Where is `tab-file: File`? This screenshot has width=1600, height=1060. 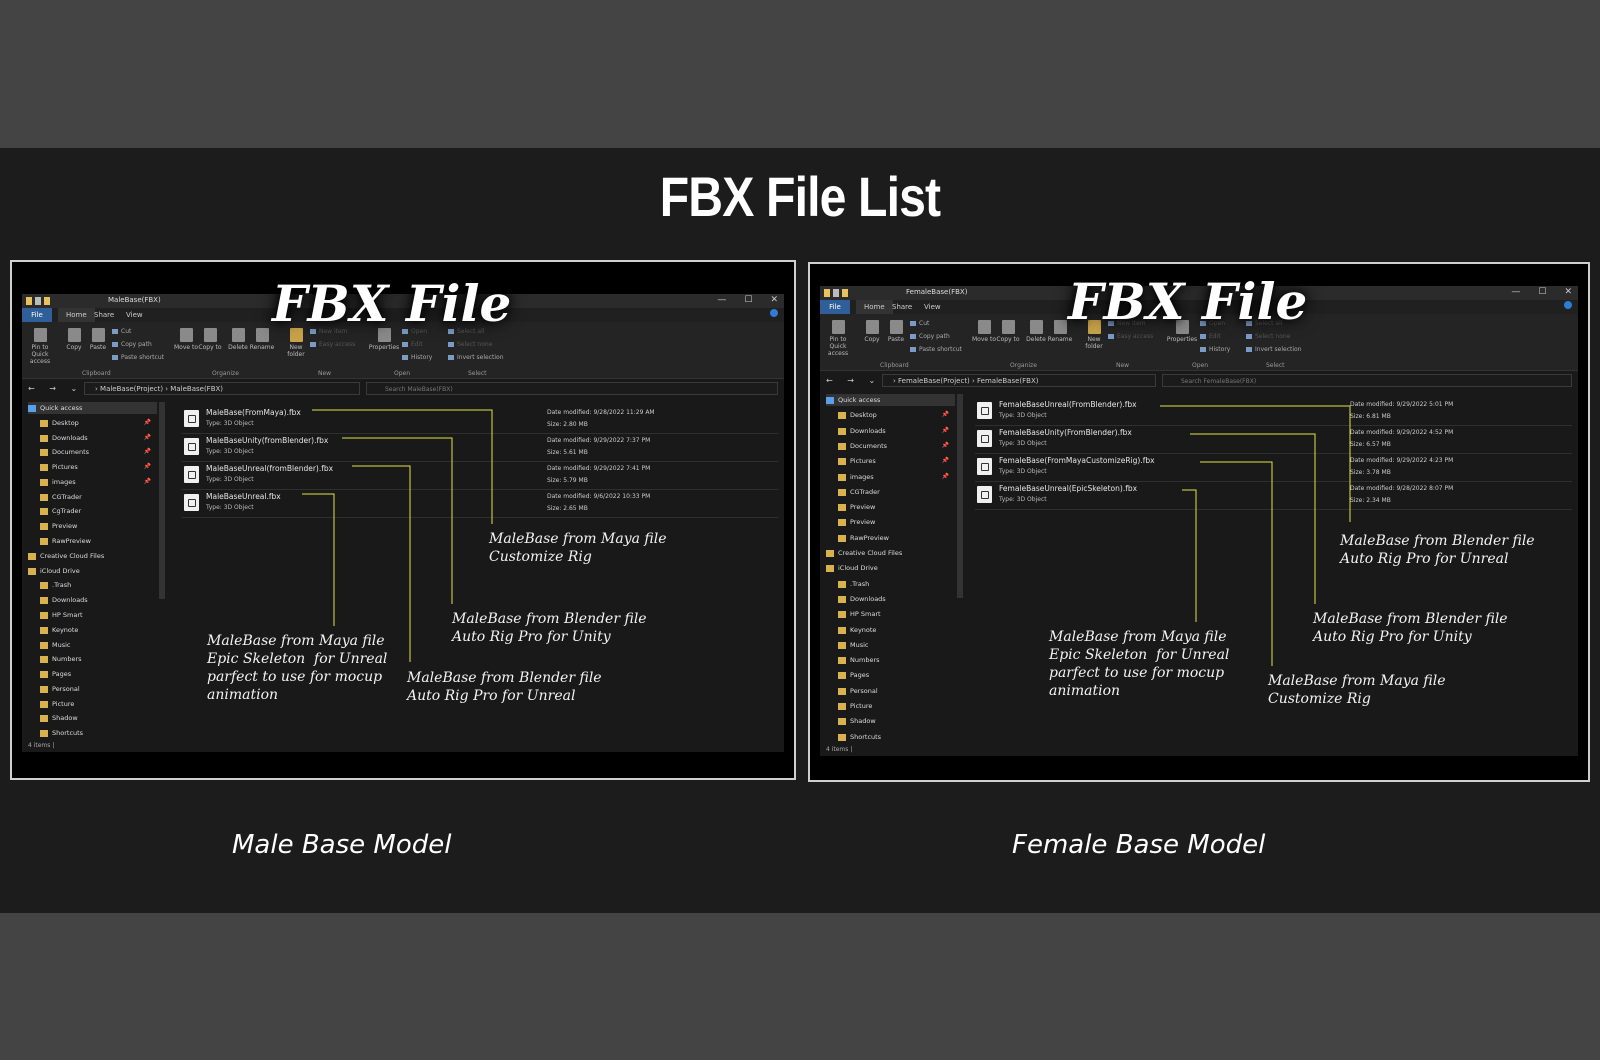
tab-file: File is located at coordinates (37, 315).